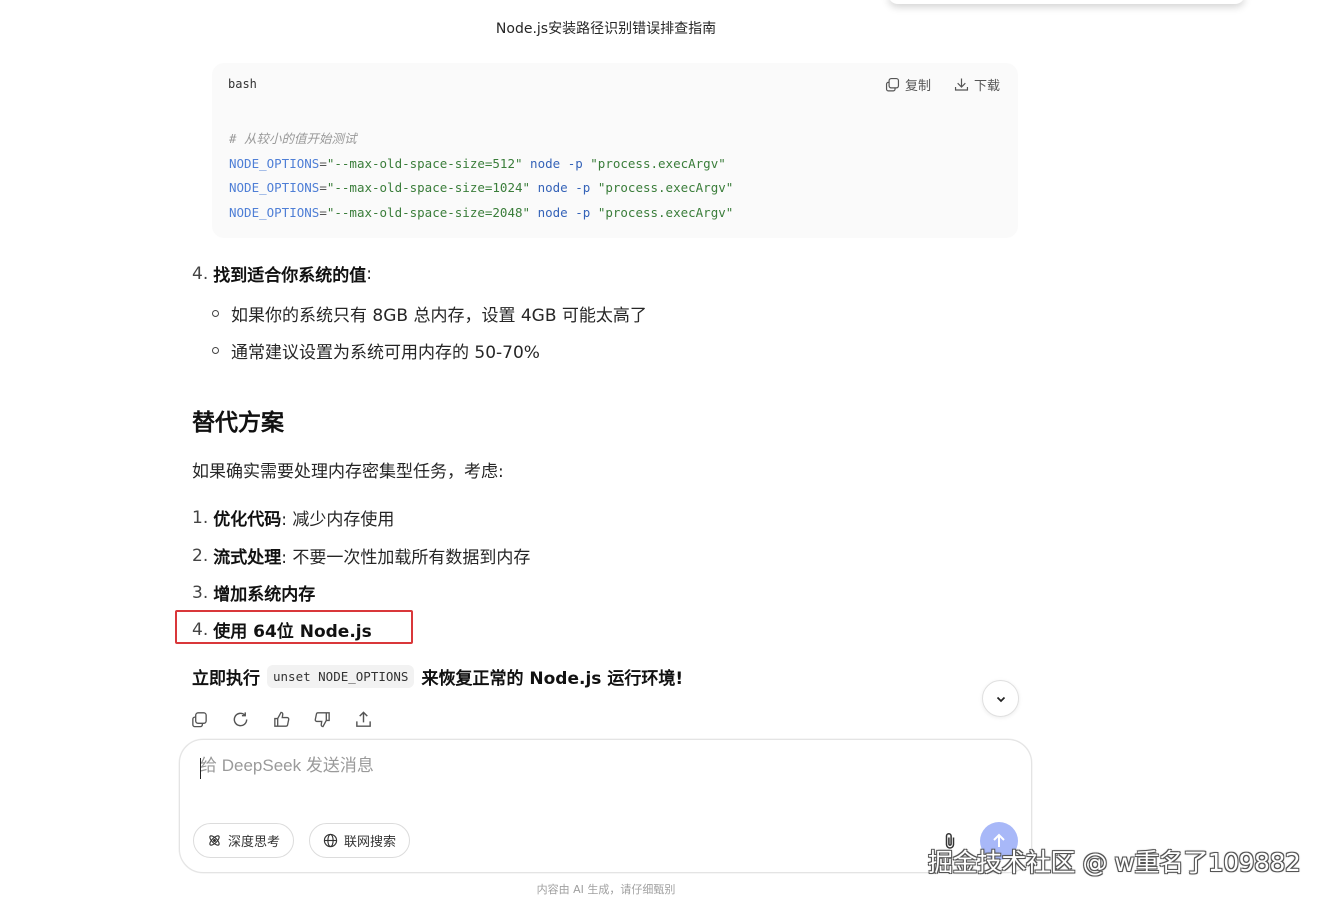 Image resolution: width=1319 pixels, height=898 pixels. What do you see at coordinates (238, 423) in the screenshot?
I see `section-heading: 替代方案` at bounding box center [238, 423].